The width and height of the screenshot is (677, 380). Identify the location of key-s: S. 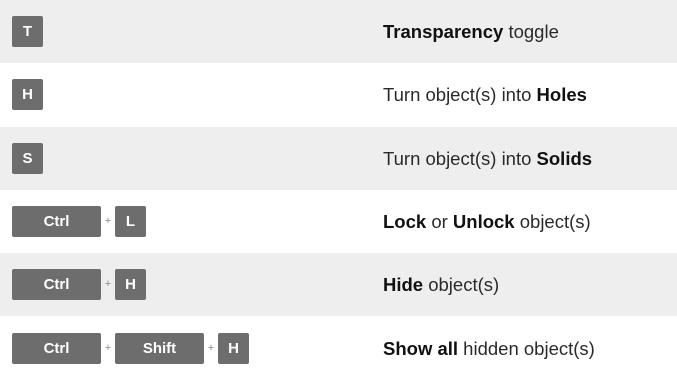
(27, 158).